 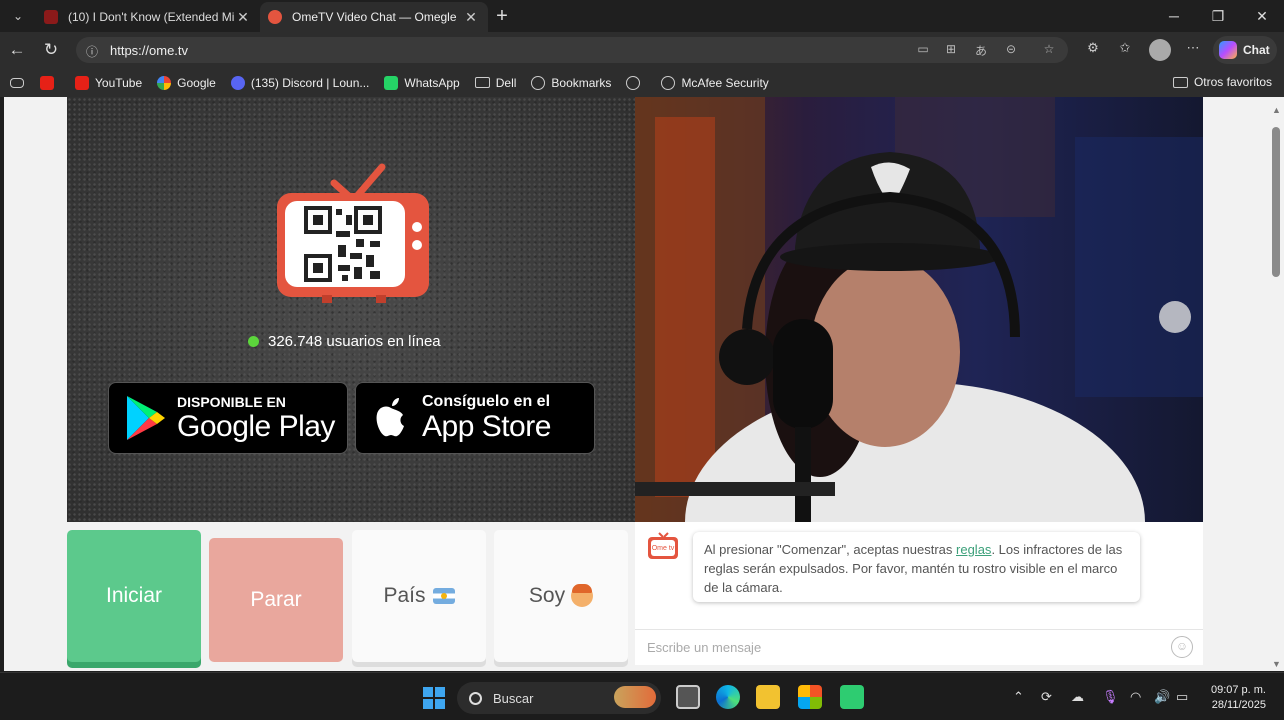 I want to click on translate-icon: あ, so click(x=981, y=50).